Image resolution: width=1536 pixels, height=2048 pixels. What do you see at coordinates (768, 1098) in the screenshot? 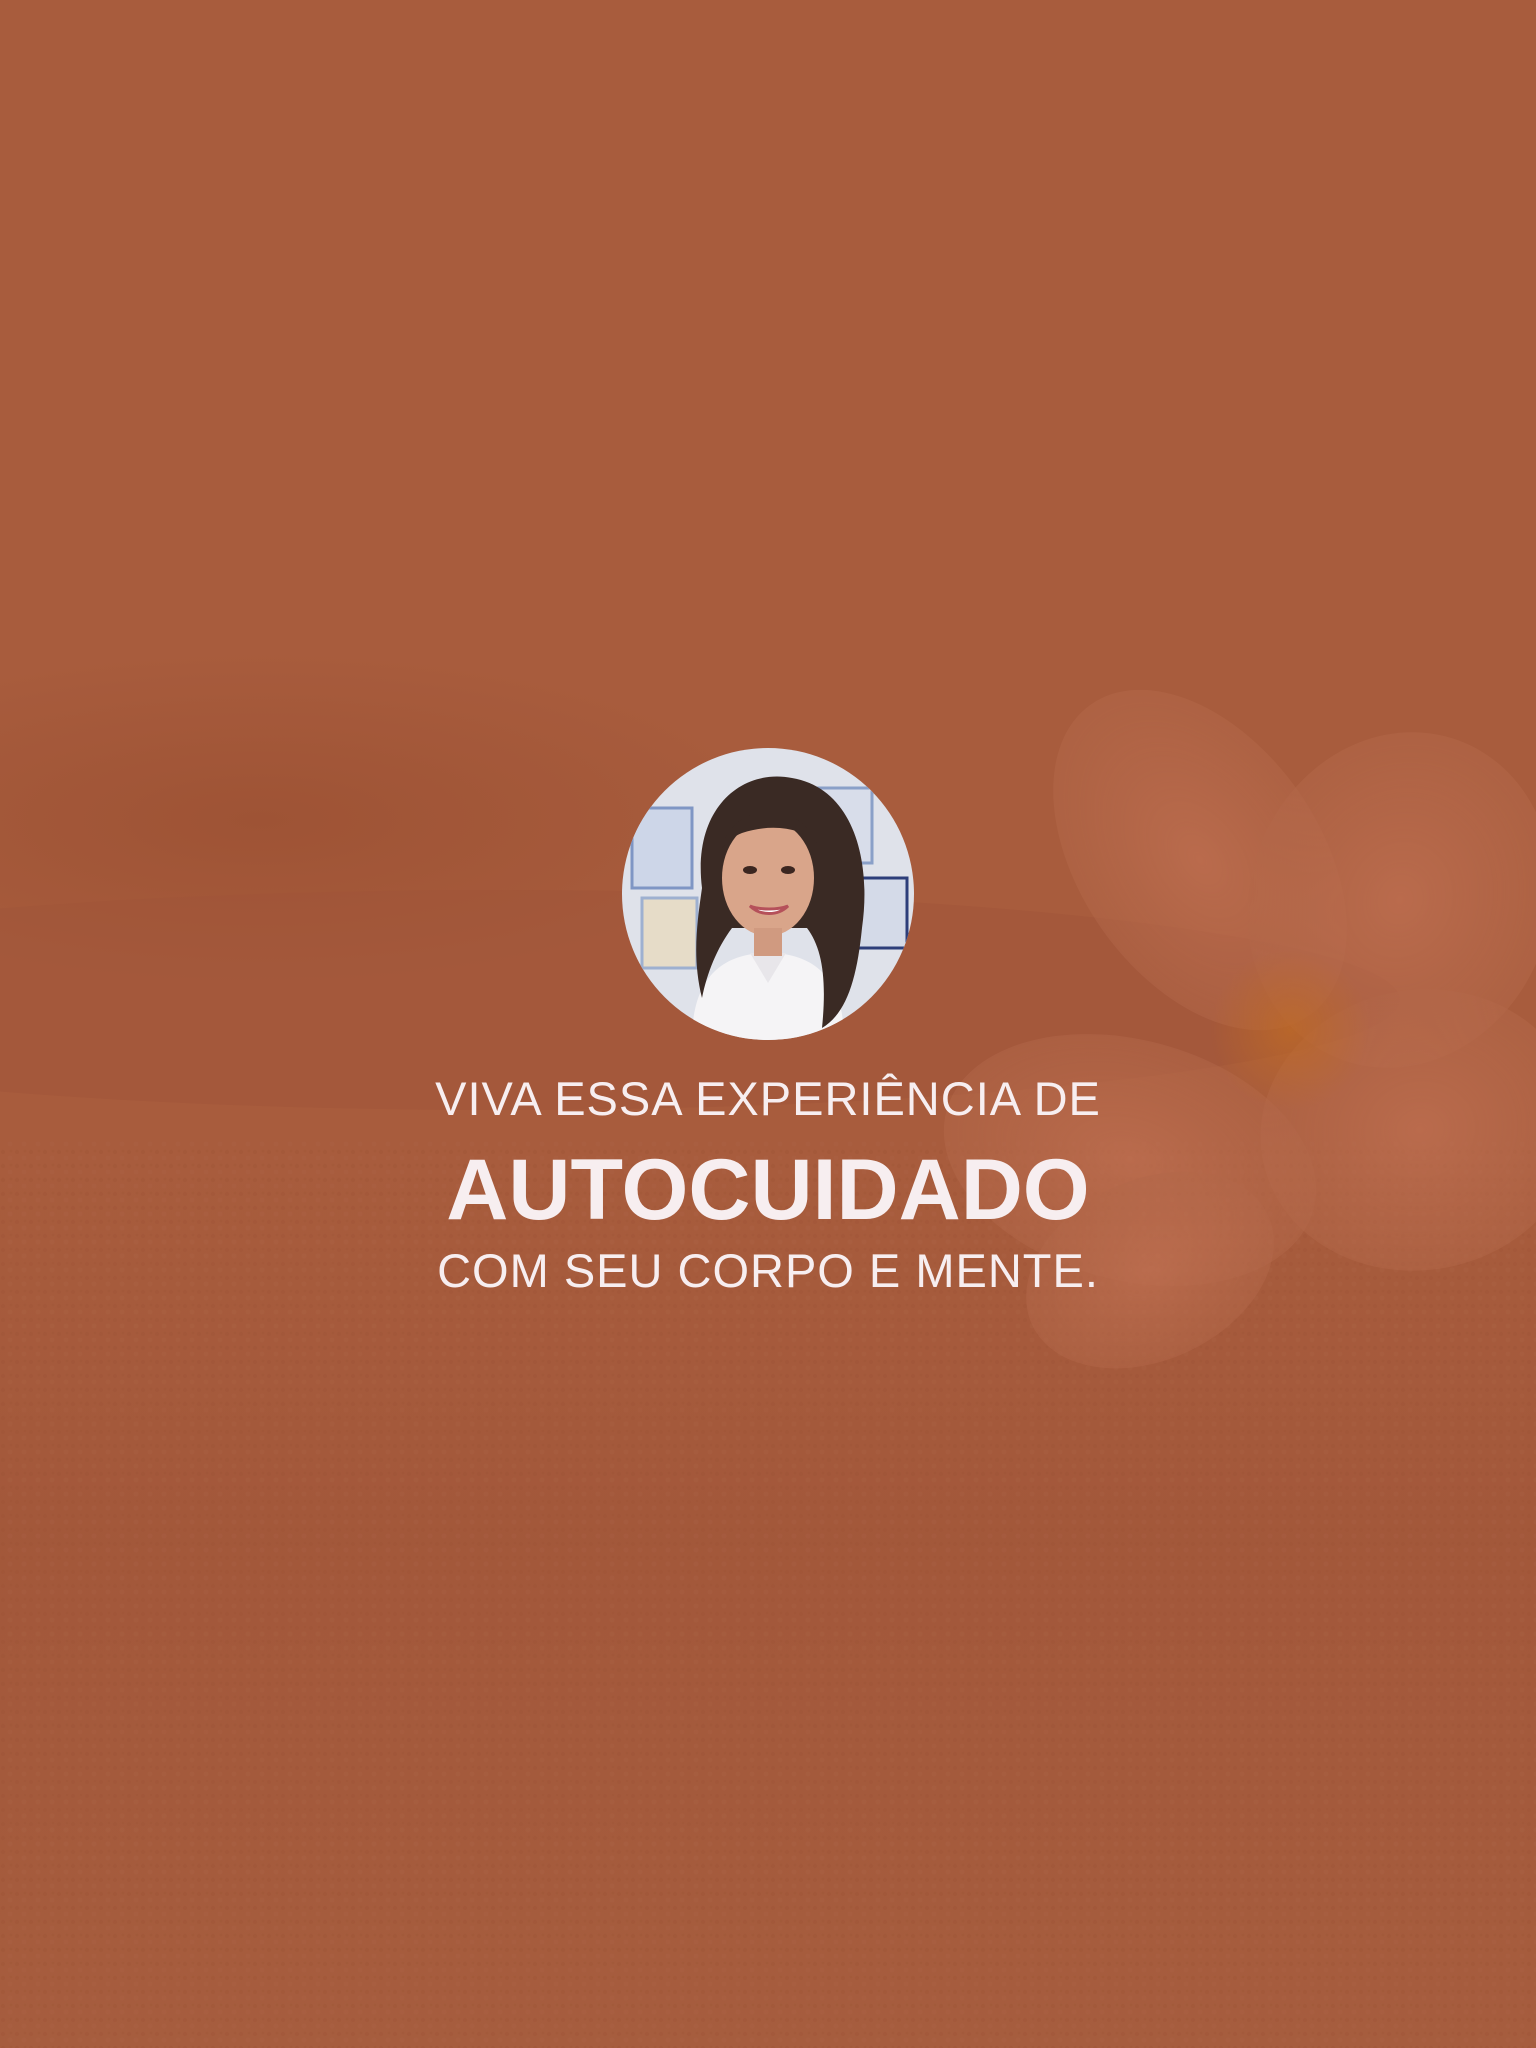
I see `headline-line-top: VIVA ESSA EXPERIÊNCIA DE` at bounding box center [768, 1098].